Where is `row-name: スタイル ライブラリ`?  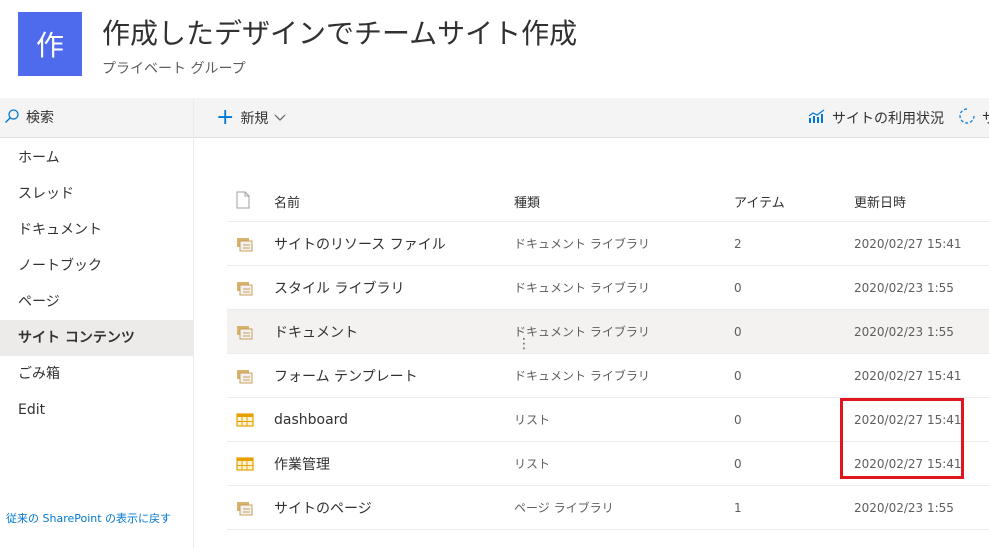
row-name: スタイル ライブラリ is located at coordinates (394, 288).